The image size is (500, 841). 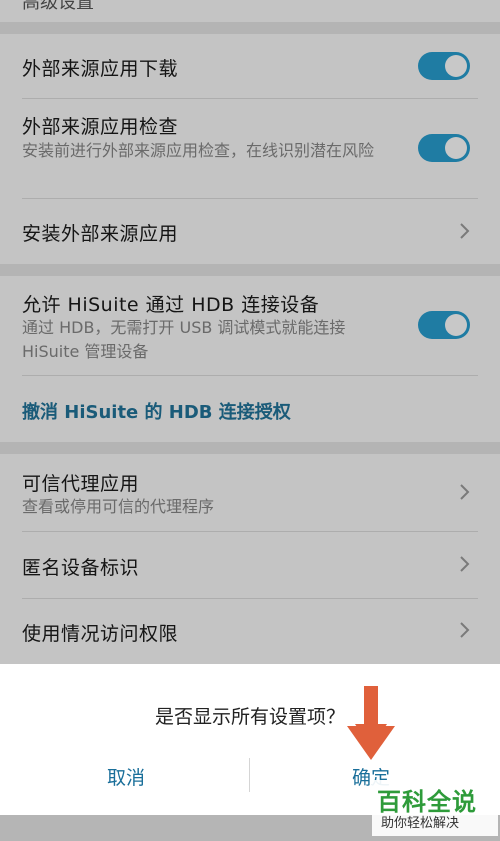 What do you see at coordinates (250, 375) in the screenshot?
I see `divider` at bounding box center [250, 375].